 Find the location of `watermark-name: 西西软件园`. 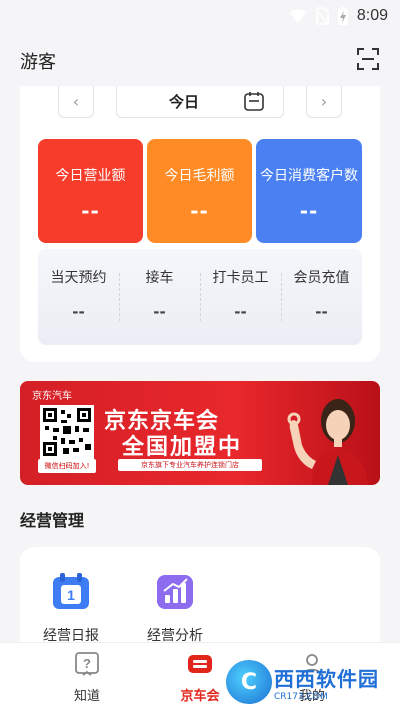

watermark-name: 西西软件园 is located at coordinates (326, 678).